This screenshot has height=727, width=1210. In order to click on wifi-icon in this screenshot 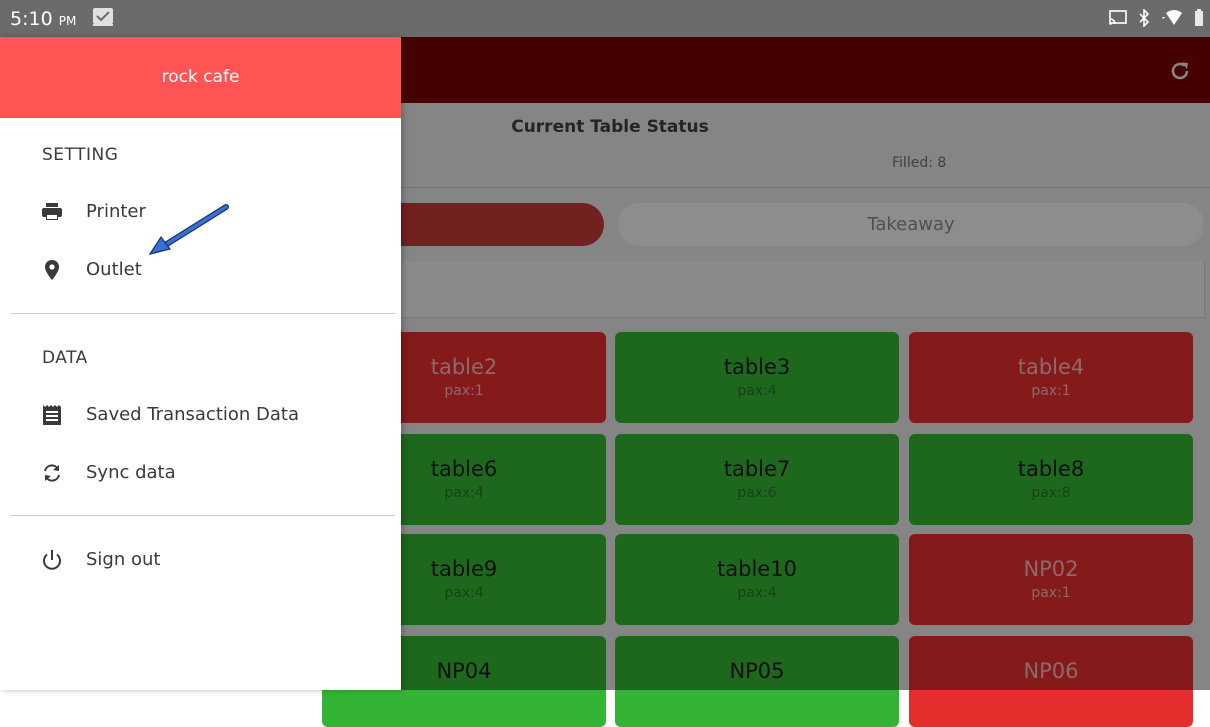, I will do `click(1172, 17)`.